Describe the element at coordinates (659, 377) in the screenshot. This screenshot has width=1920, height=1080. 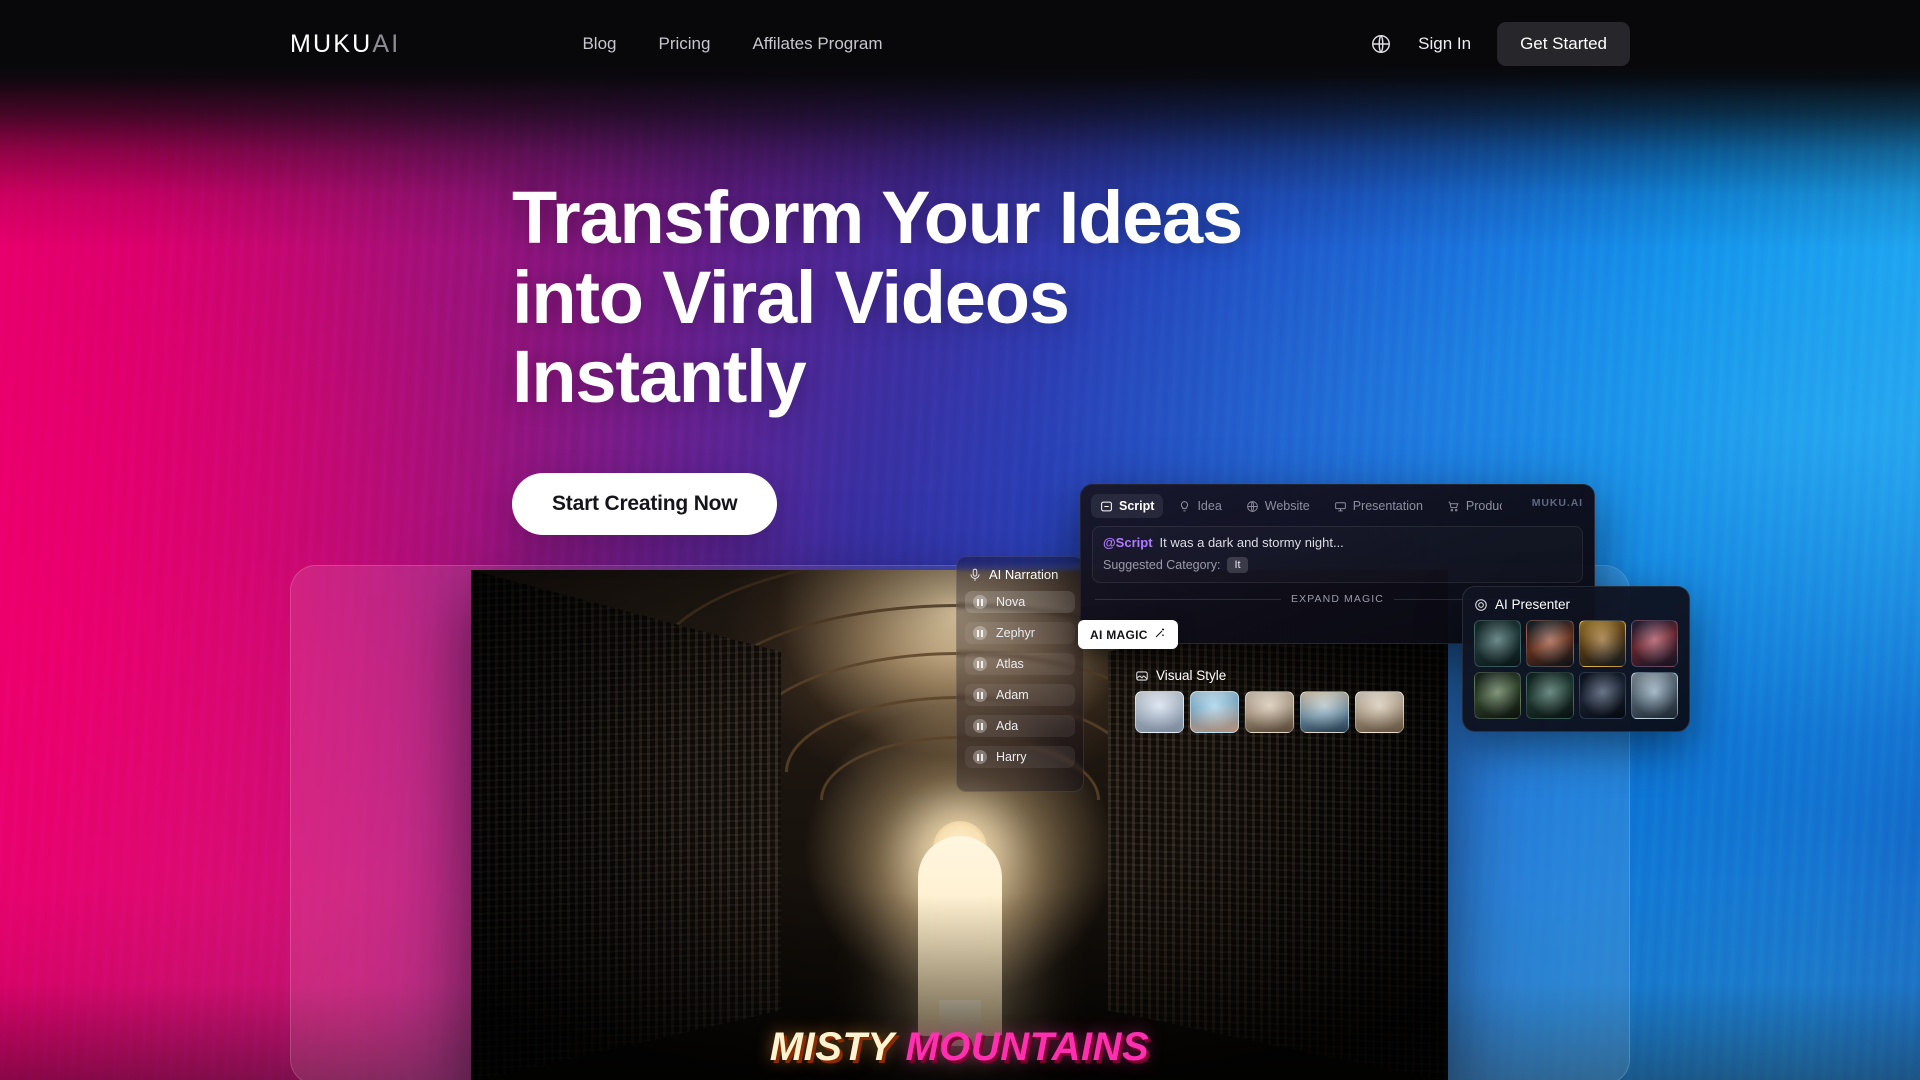
I see `headline-line-3: Instantly` at that location.